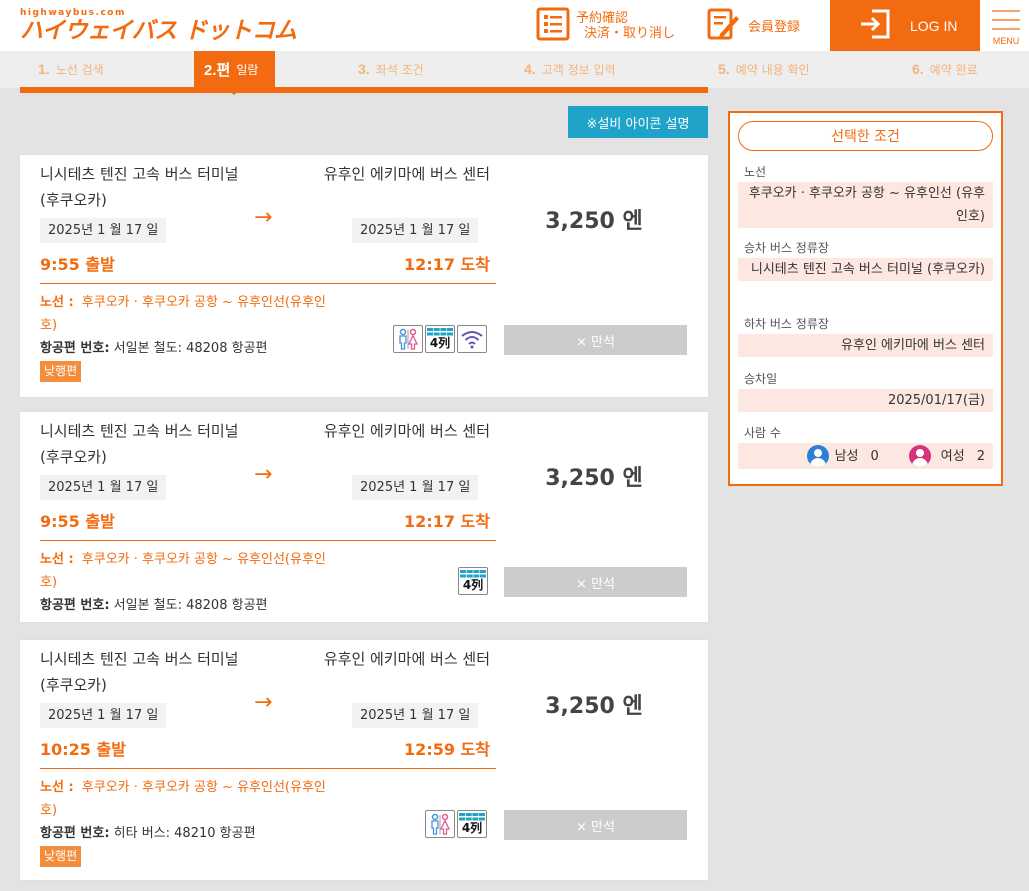 The height and width of the screenshot is (891, 1029). Describe the element at coordinates (61, 371) in the screenshot. I see `daytime-badge: 낮행편` at that location.